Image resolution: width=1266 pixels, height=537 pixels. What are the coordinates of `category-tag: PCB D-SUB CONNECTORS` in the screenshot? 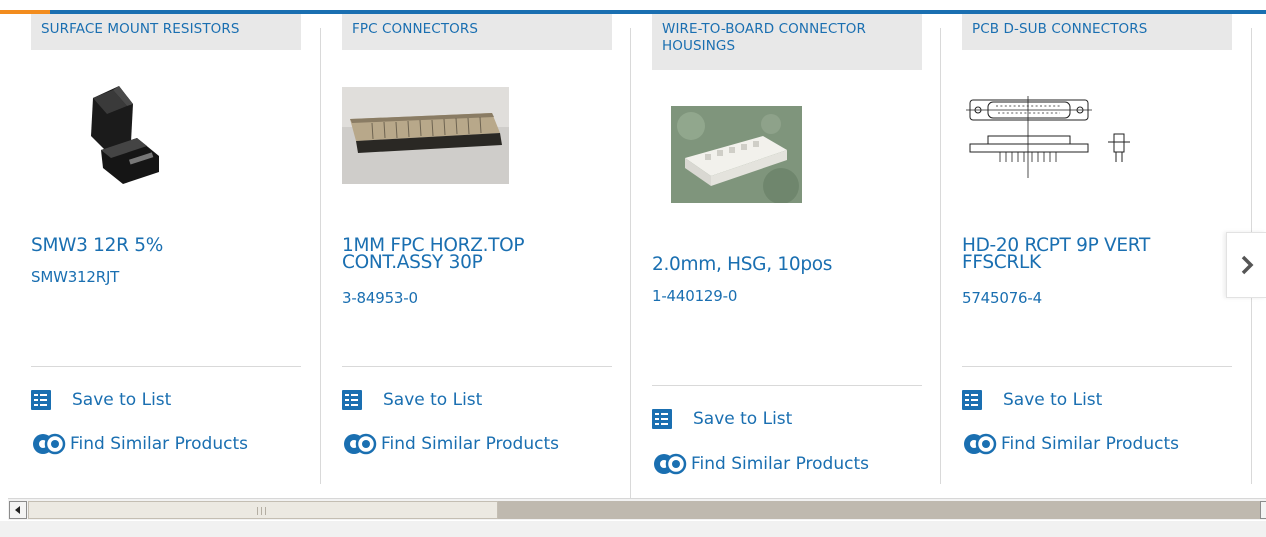 It's located at (1097, 32).